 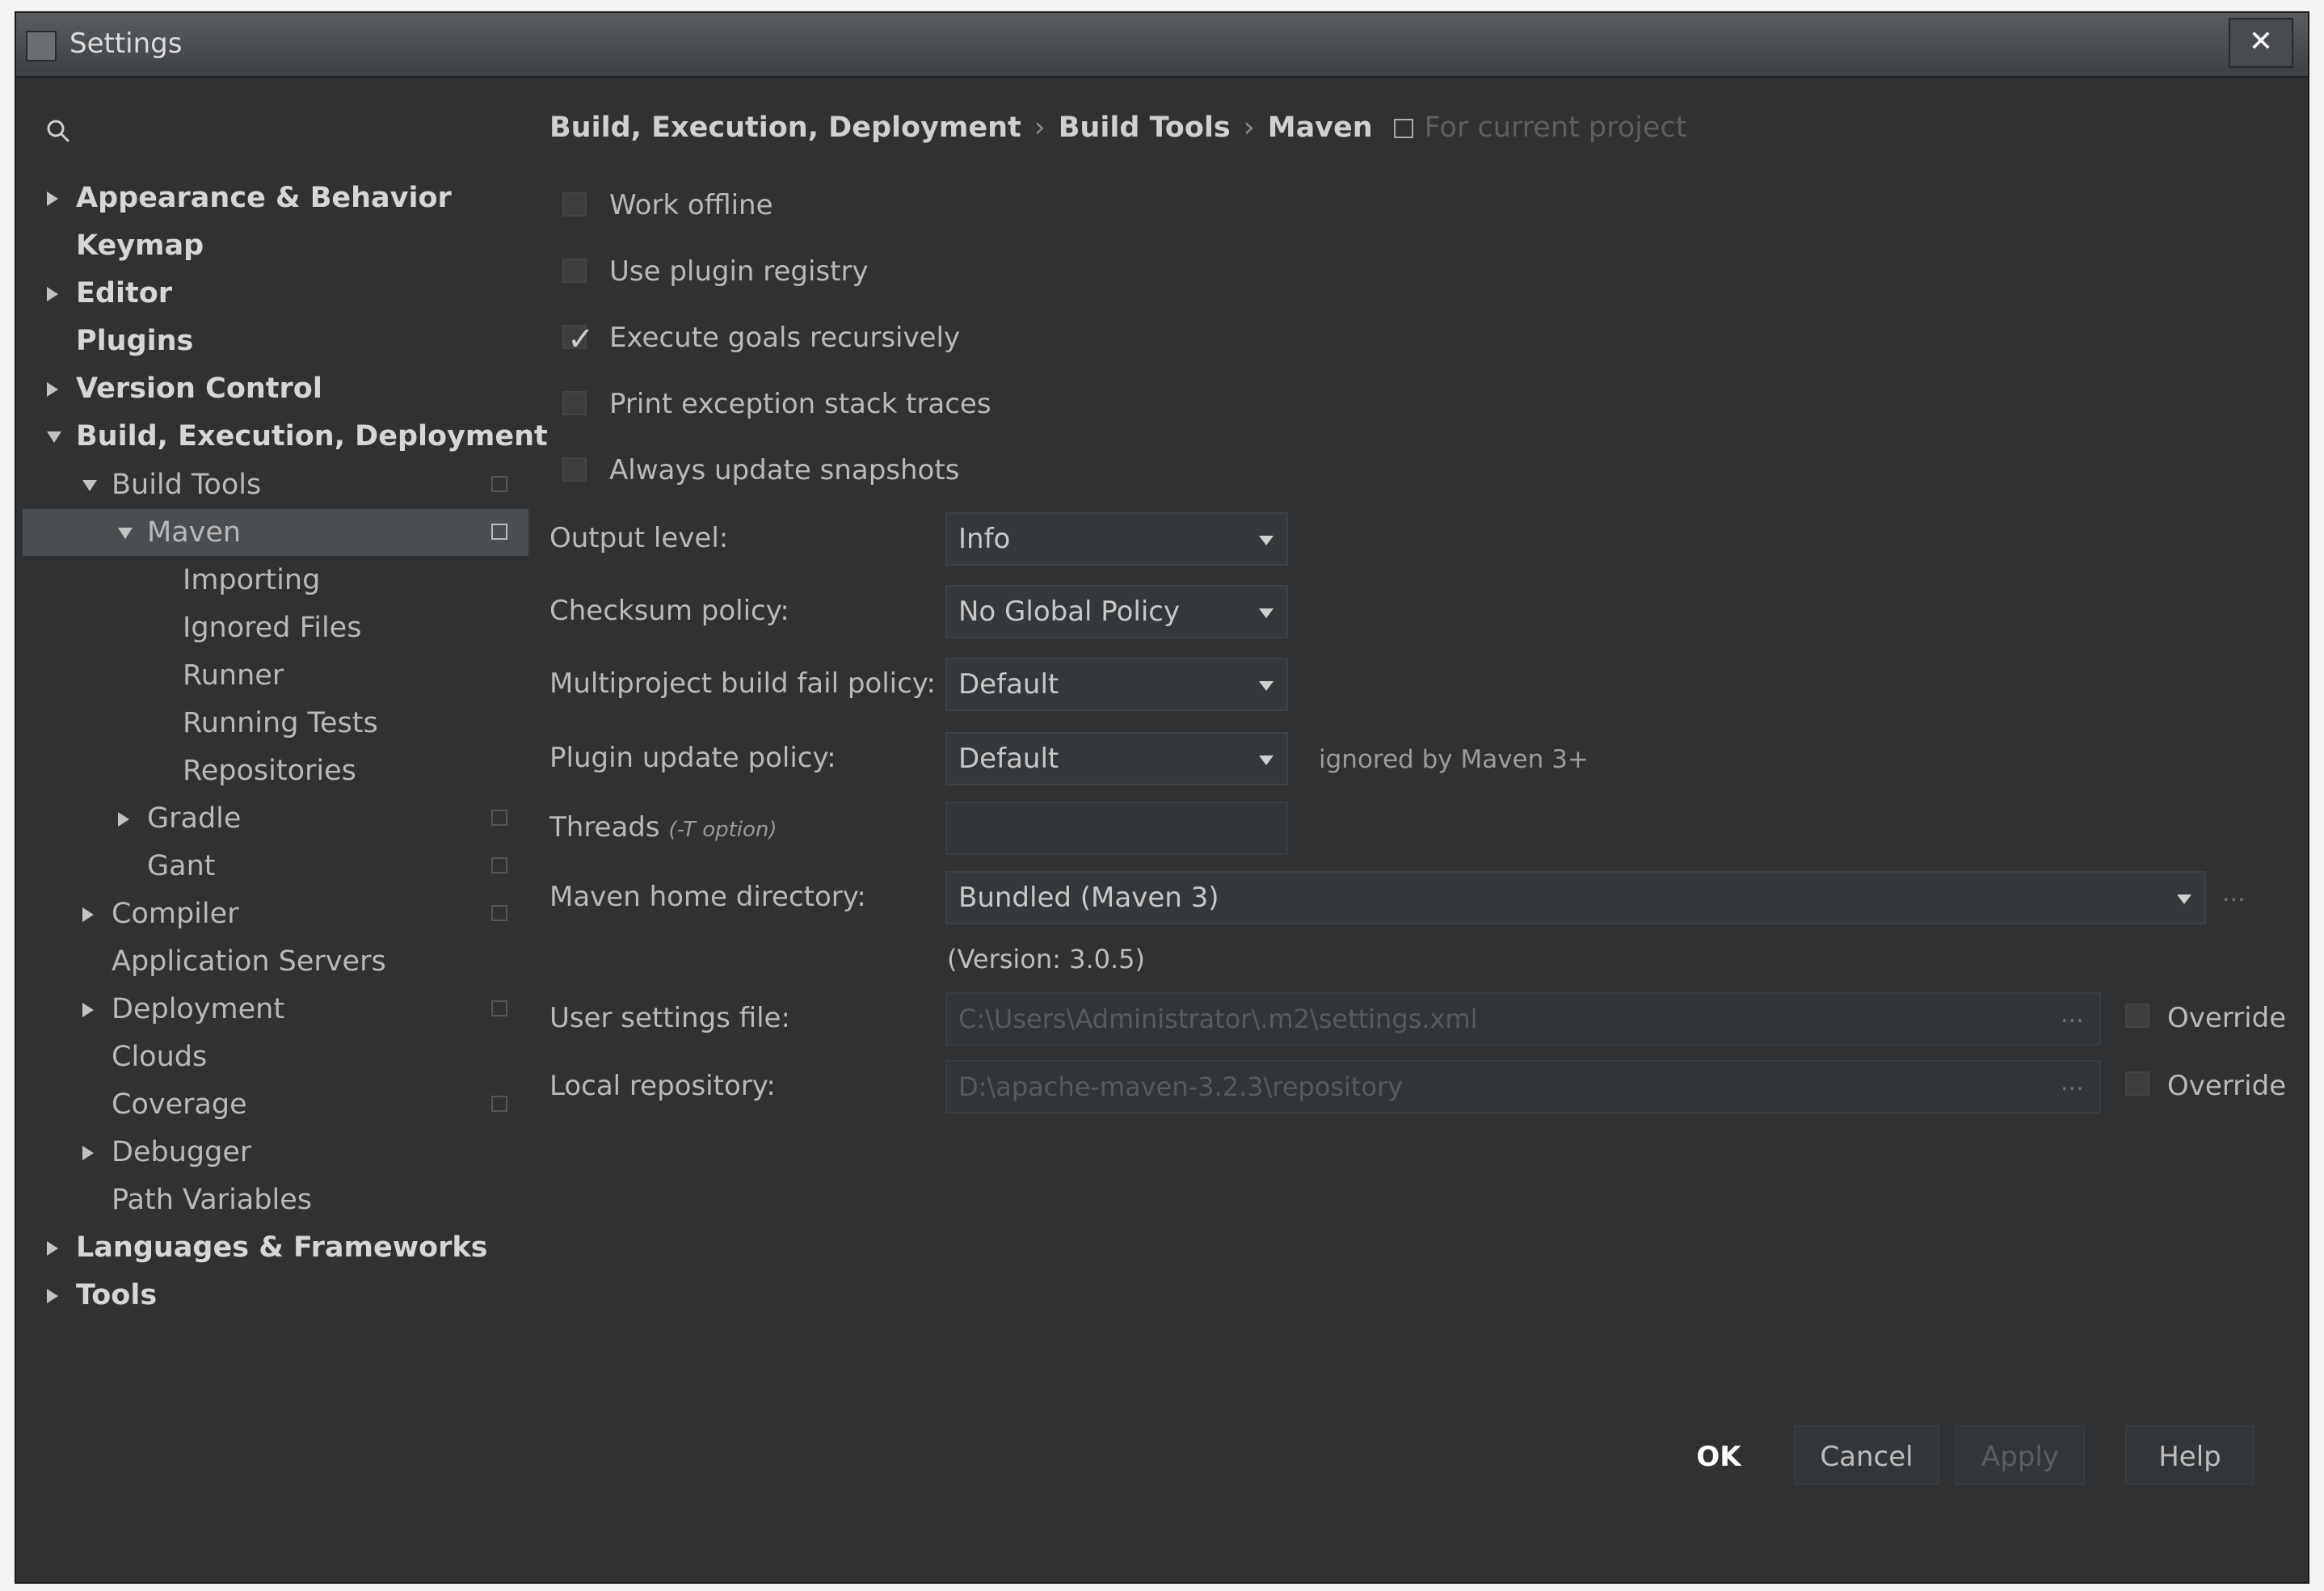 I want to click on checkbox: ✓, so click(x=578, y=339).